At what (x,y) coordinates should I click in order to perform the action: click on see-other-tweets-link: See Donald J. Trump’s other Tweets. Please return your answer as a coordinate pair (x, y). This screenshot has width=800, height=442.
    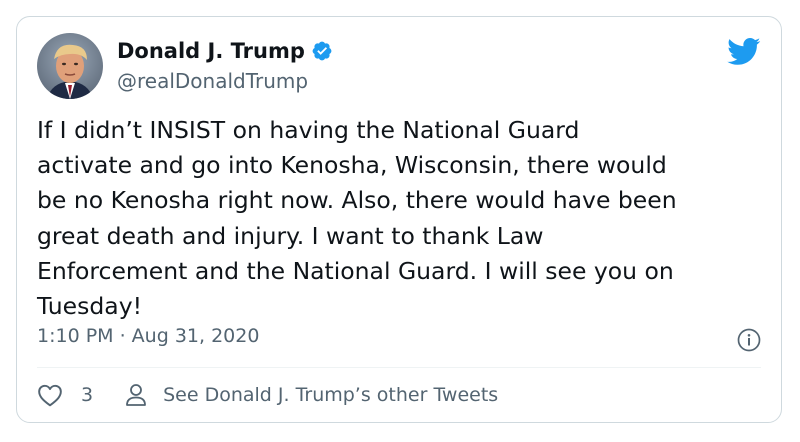
    Looking at the image, I should click on (330, 395).